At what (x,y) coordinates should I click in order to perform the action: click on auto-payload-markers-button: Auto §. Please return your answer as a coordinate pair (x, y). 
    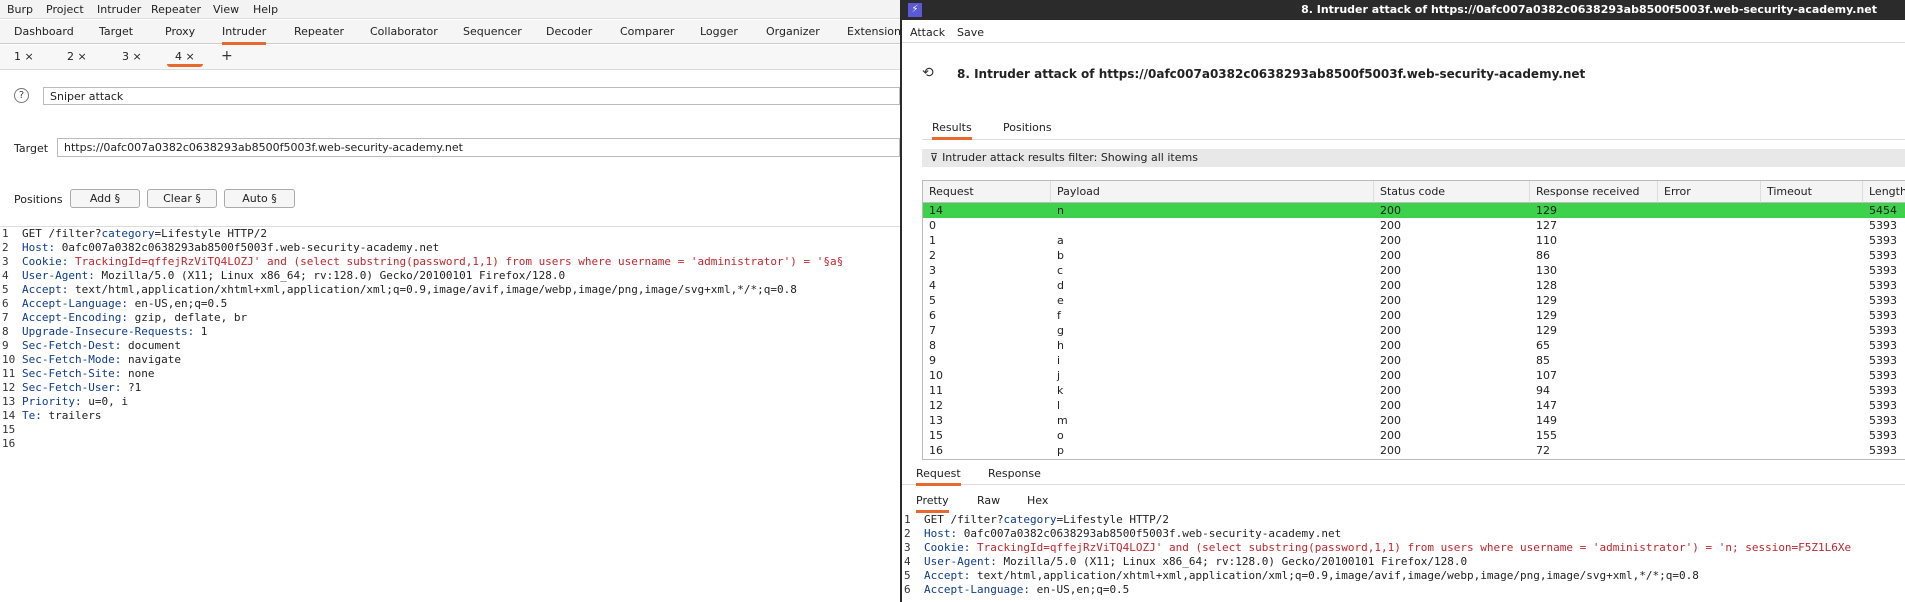
    Looking at the image, I should click on (259, 198).